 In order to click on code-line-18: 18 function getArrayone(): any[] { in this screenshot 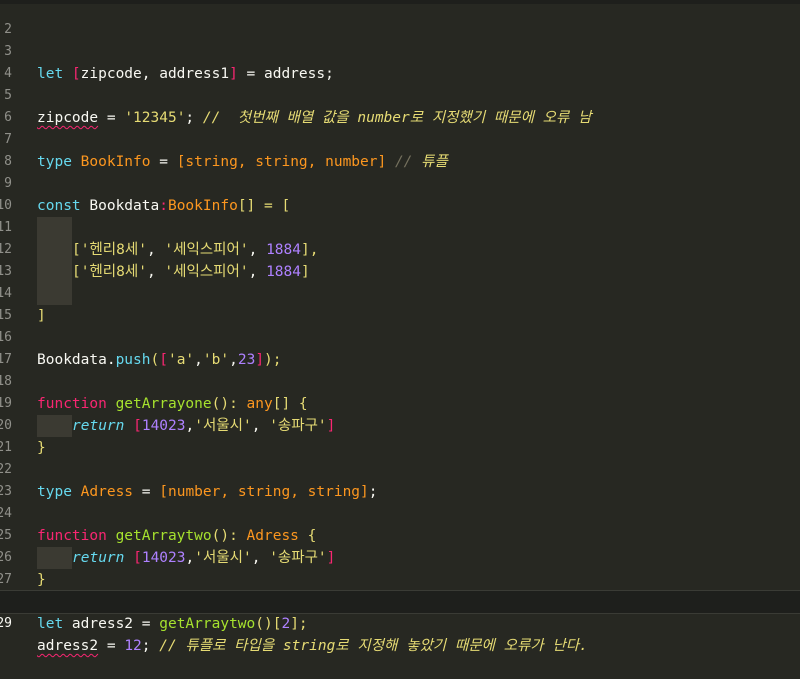, I will do `click(400, 380)`.